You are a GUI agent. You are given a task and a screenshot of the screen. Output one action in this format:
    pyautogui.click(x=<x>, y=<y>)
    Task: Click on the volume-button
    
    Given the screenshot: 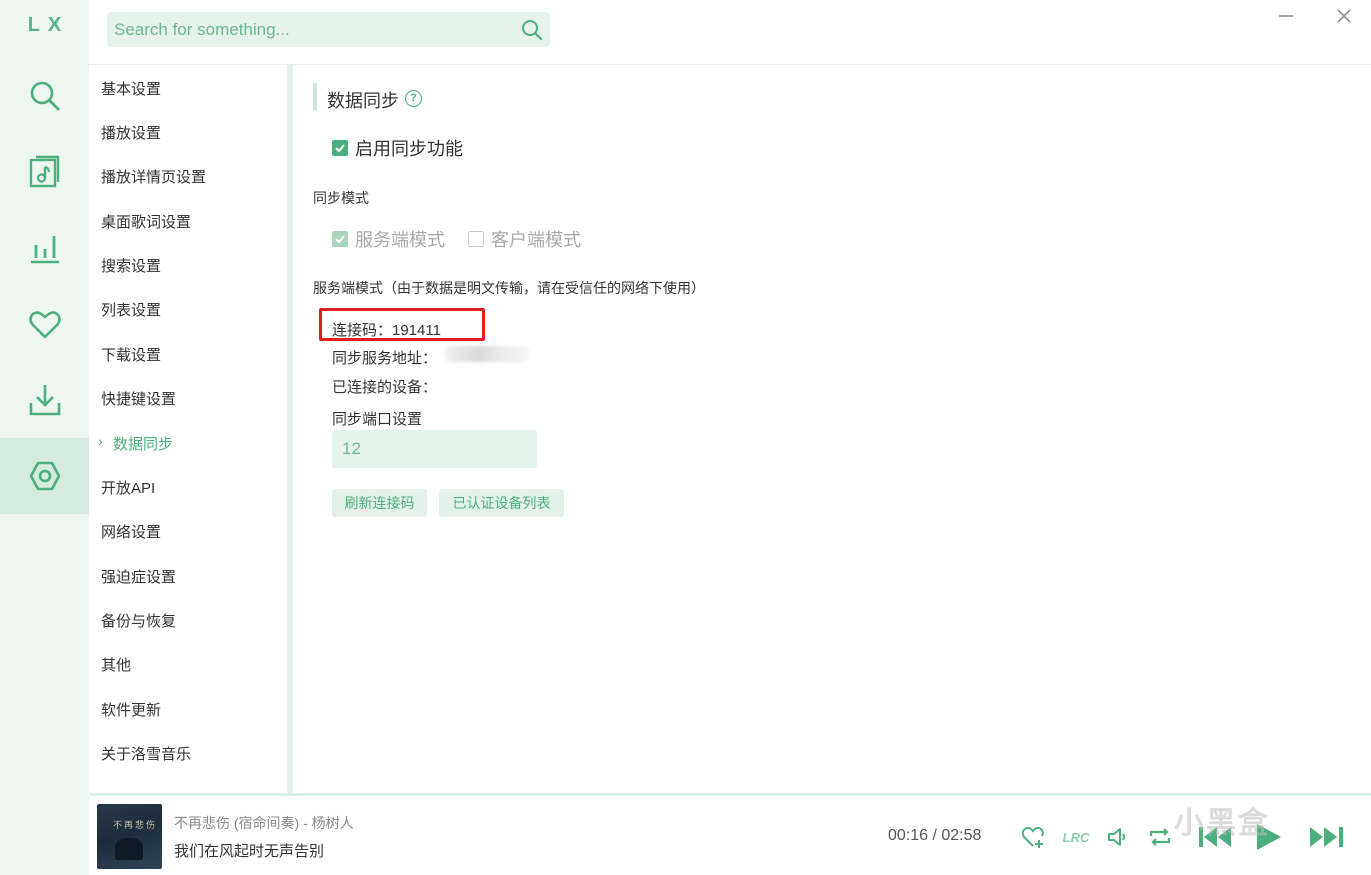 What is the action you would take?
    pyautogui.click(x=1118, y=837)
    